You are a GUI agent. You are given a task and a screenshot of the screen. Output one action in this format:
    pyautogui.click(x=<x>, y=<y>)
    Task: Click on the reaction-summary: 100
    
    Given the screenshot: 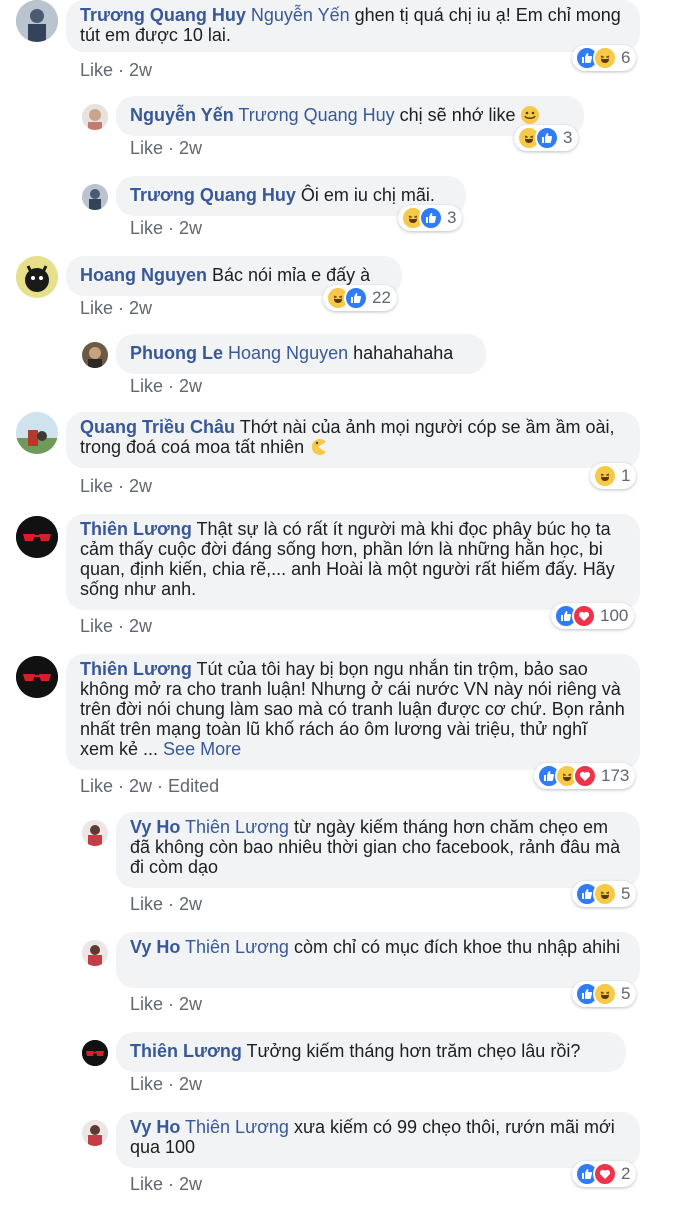 What is the action you would take?
    pyautogui.click(x=593, y=616)
    